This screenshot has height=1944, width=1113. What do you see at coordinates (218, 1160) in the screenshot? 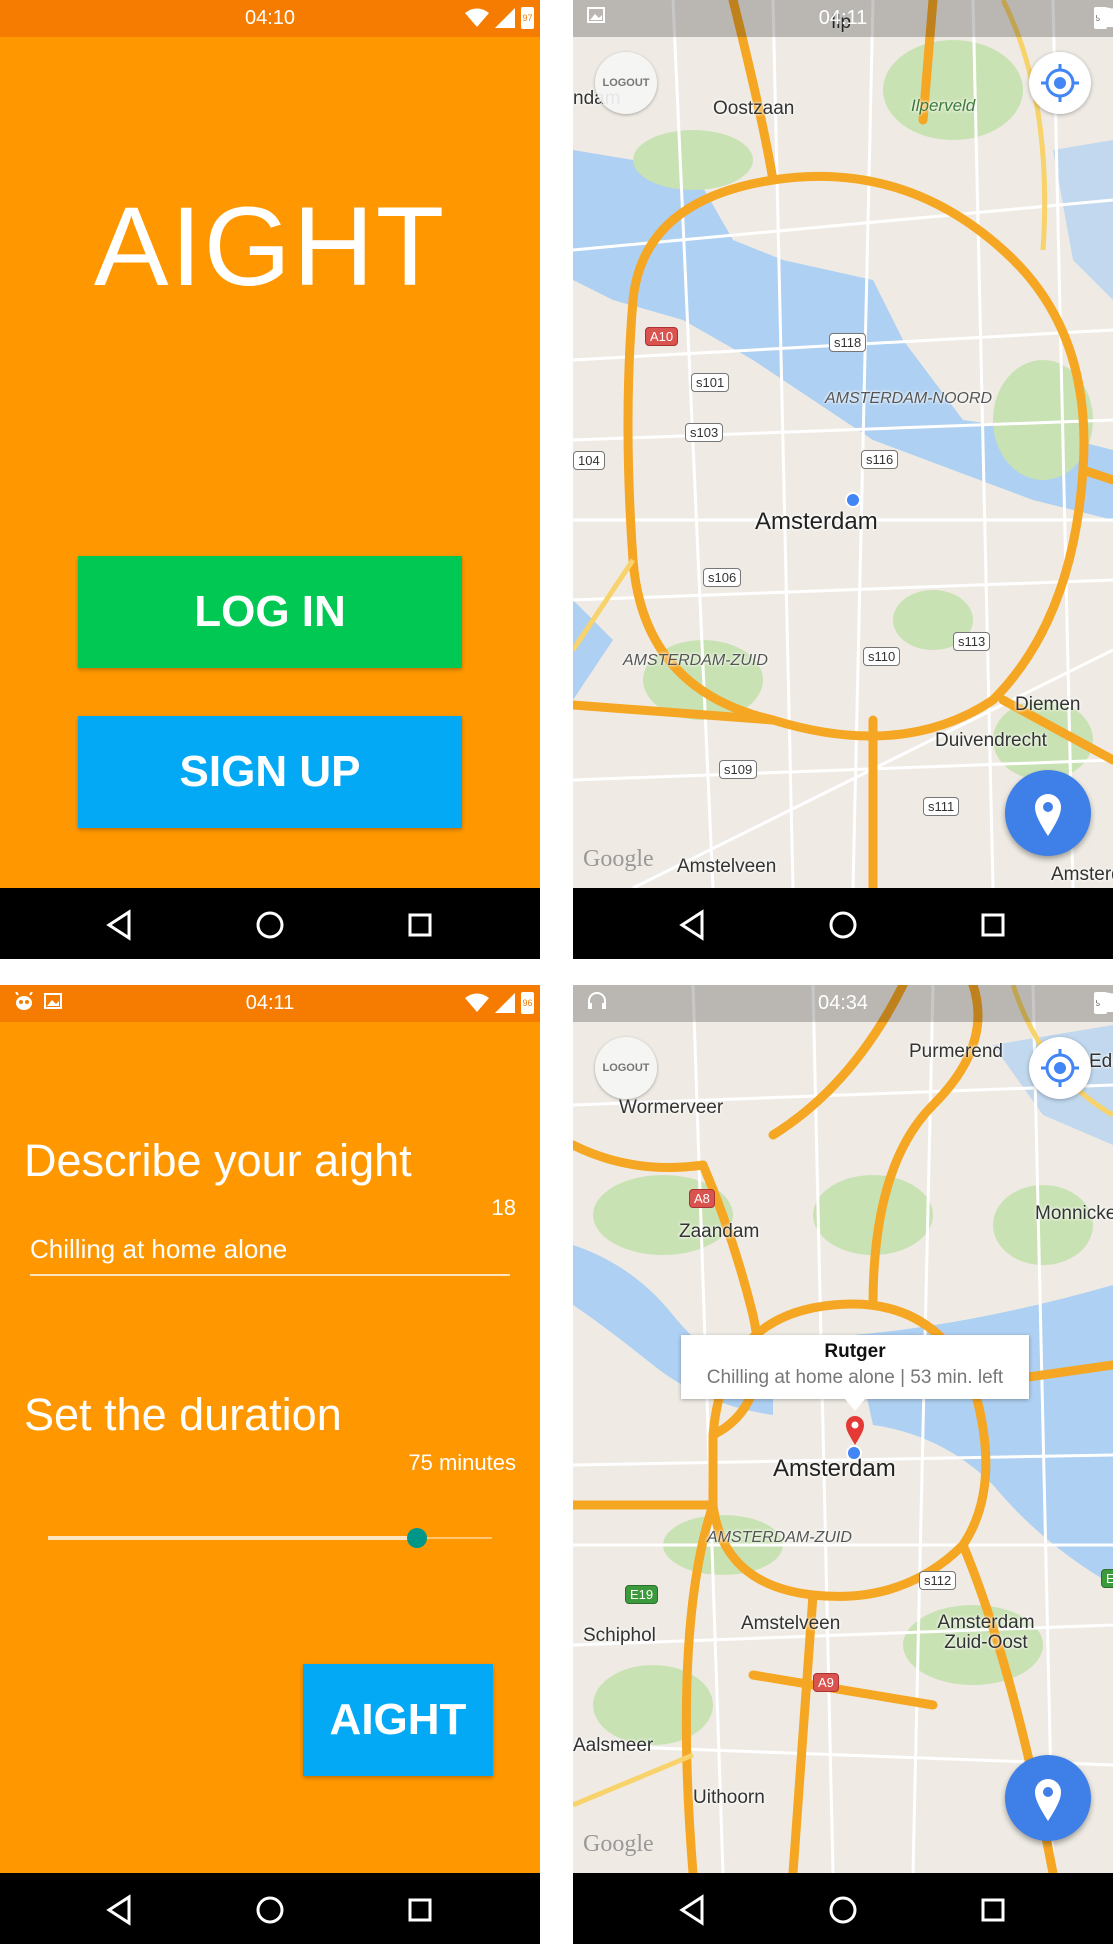
I see `describe-heading: Describe your aight` at bounding box center [218, 1160].